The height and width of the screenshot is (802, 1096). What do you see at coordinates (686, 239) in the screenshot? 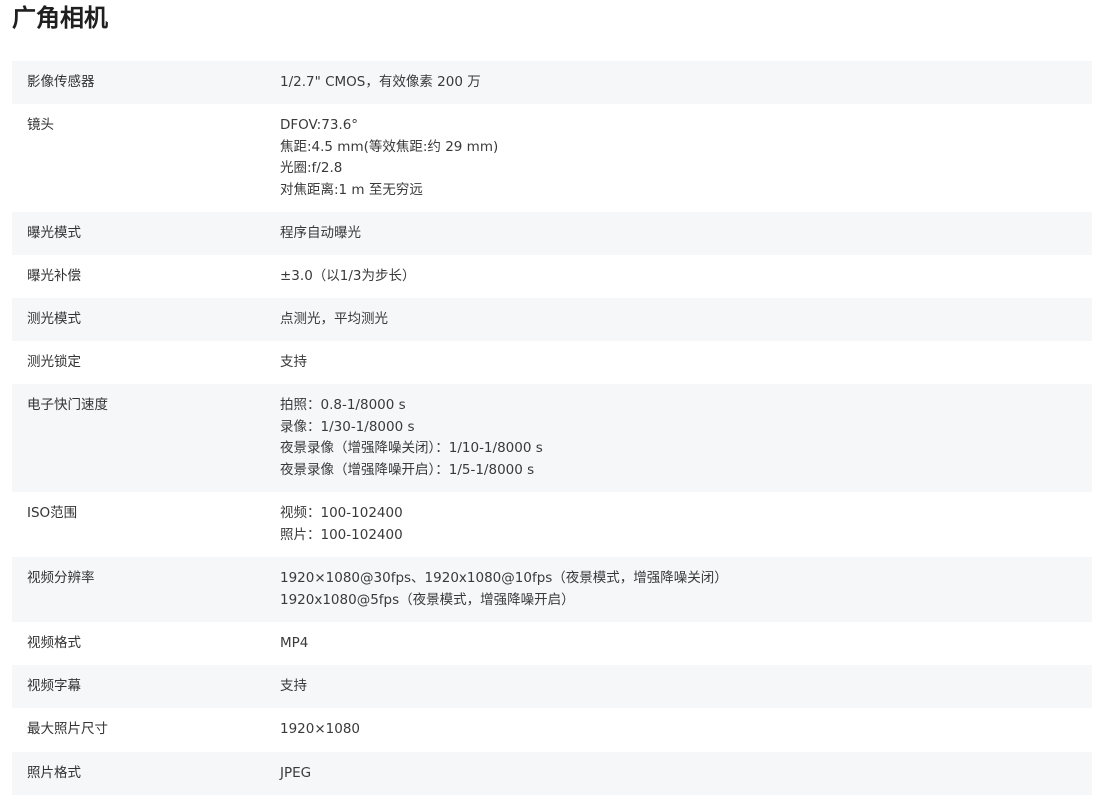
I see `spec-value: 程序自动曝光` at bounding box center [686, 239].